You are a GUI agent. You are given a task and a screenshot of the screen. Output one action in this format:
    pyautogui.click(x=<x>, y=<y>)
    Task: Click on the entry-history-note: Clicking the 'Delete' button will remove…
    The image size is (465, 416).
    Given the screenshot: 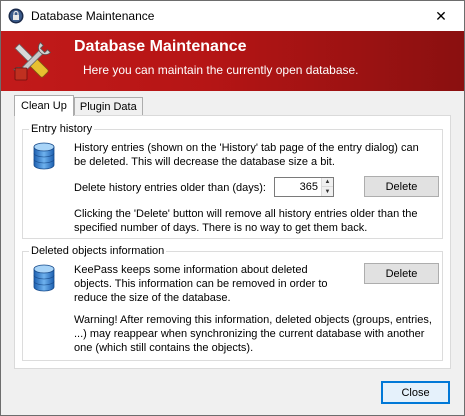 What is the action you would take?
    pyautogui.click(x=246, y=221)
    